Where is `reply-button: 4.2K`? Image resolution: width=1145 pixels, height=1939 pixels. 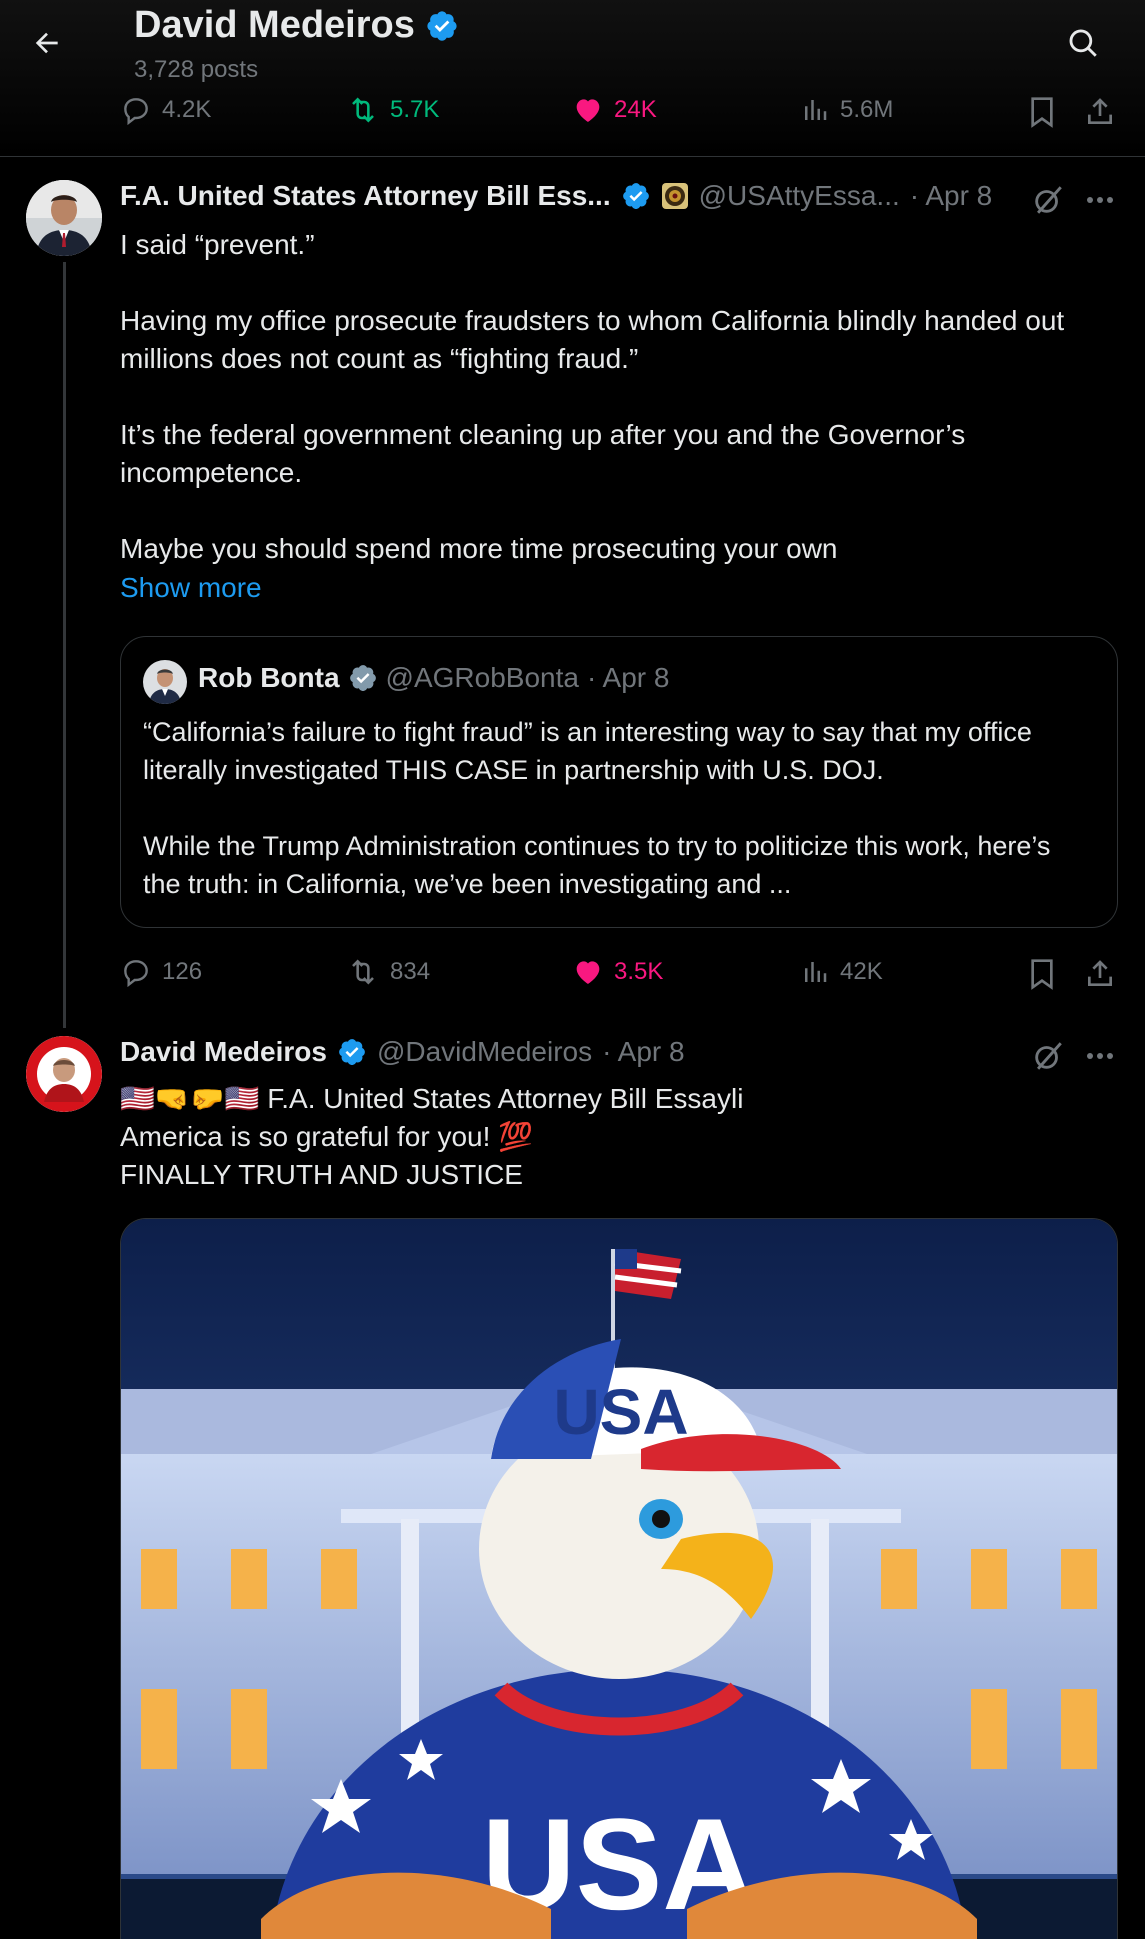 reply-button: 4.2K is located at coordinates (165, 110).